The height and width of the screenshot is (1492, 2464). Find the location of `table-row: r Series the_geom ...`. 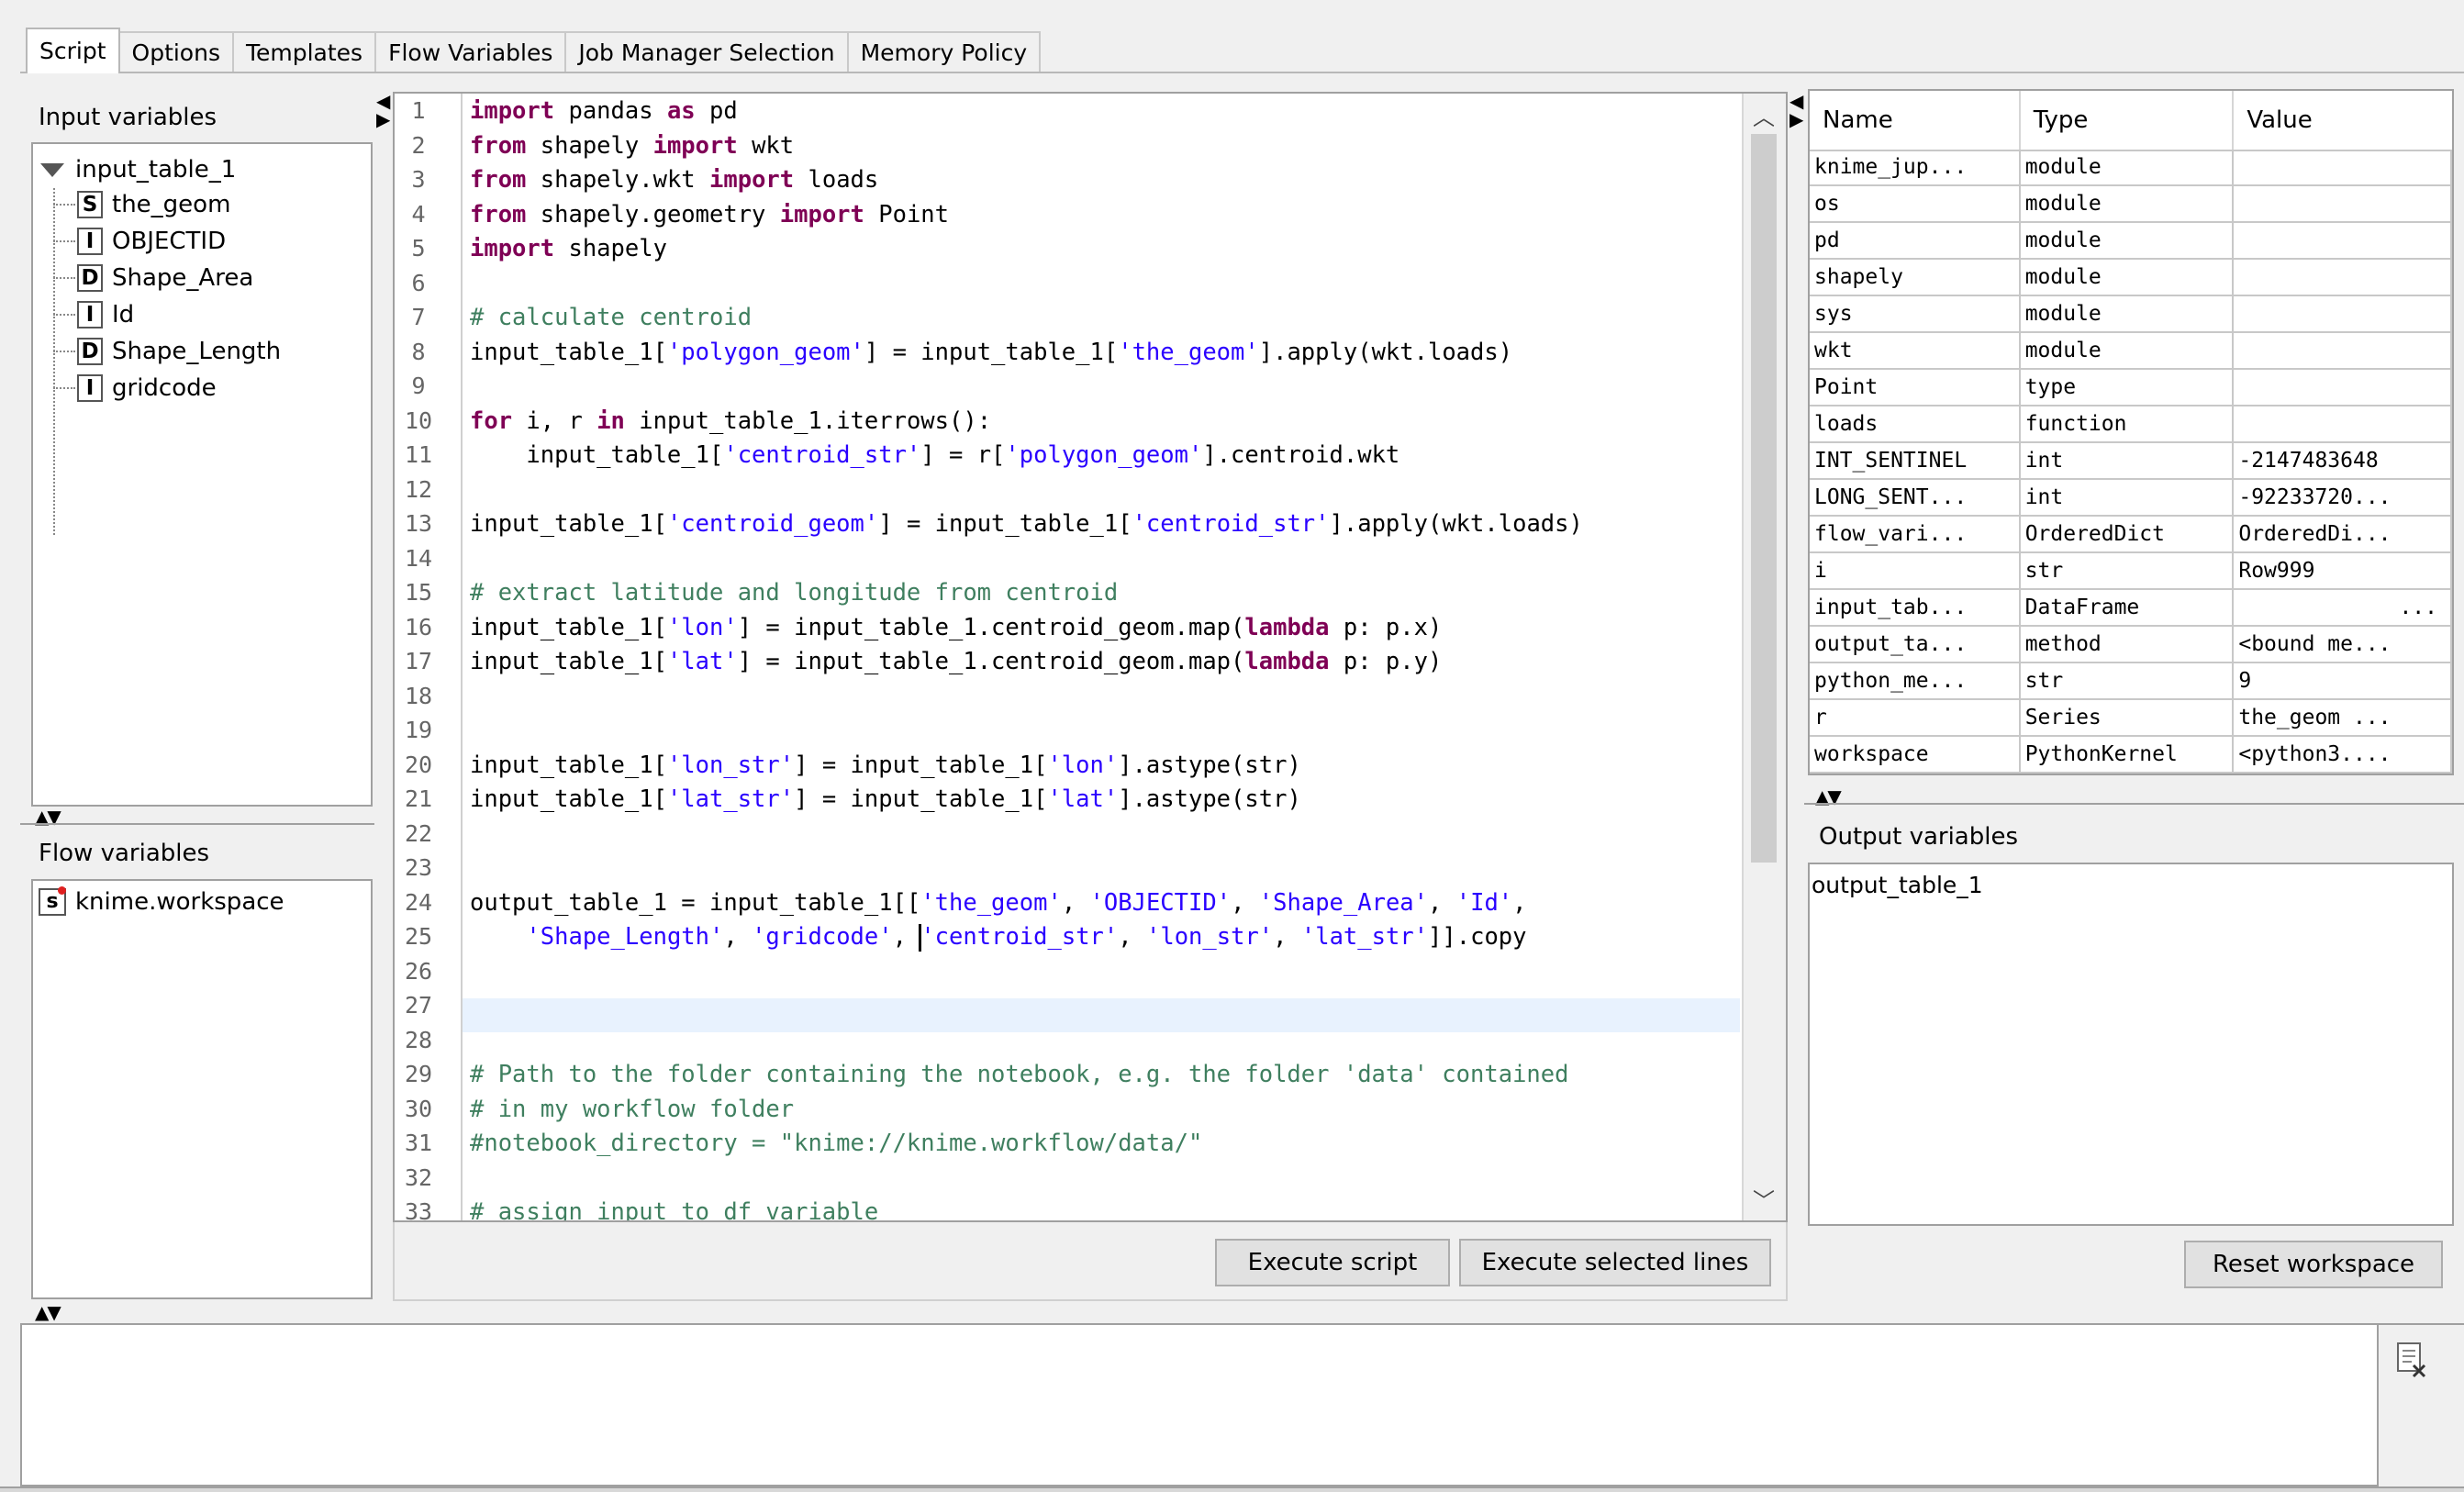

table-row: r Series the_geom ... is located at coordinates (2131, 718).